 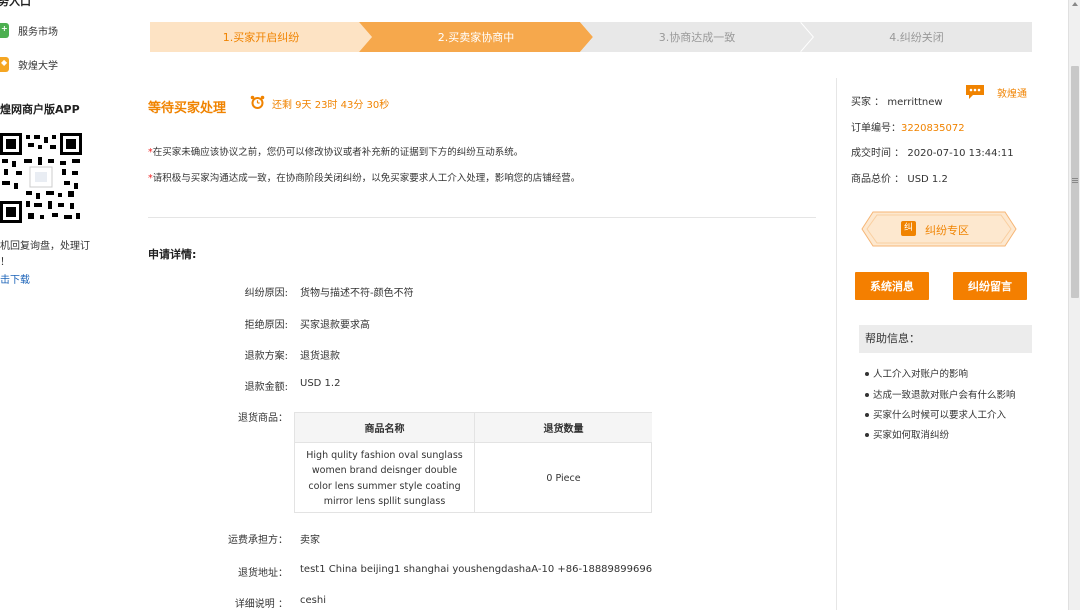 What do you see at coordinates (933, 128) in the screenshot?
I see `order-number-link: 3220835072` at bounding box center [933, 128].